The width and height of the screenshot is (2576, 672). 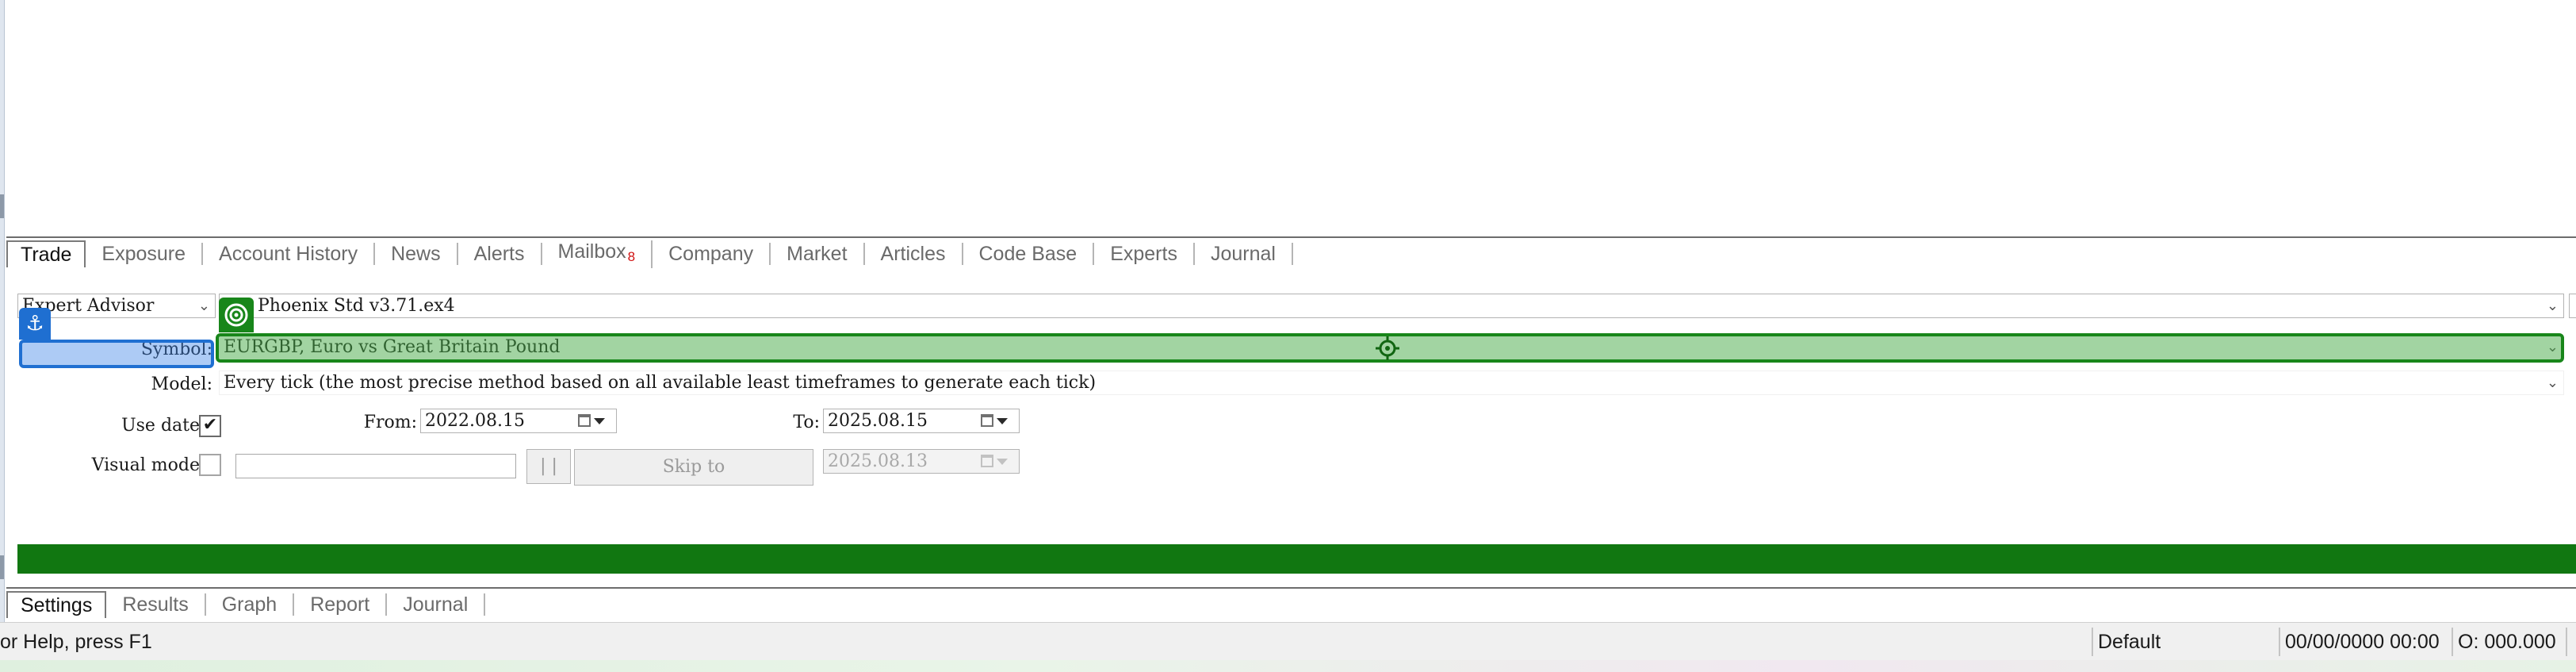 What do you see at coordinates (341, 604) in the screenshot?
I see `tab-report: Report` at bounding box center [341, 604].